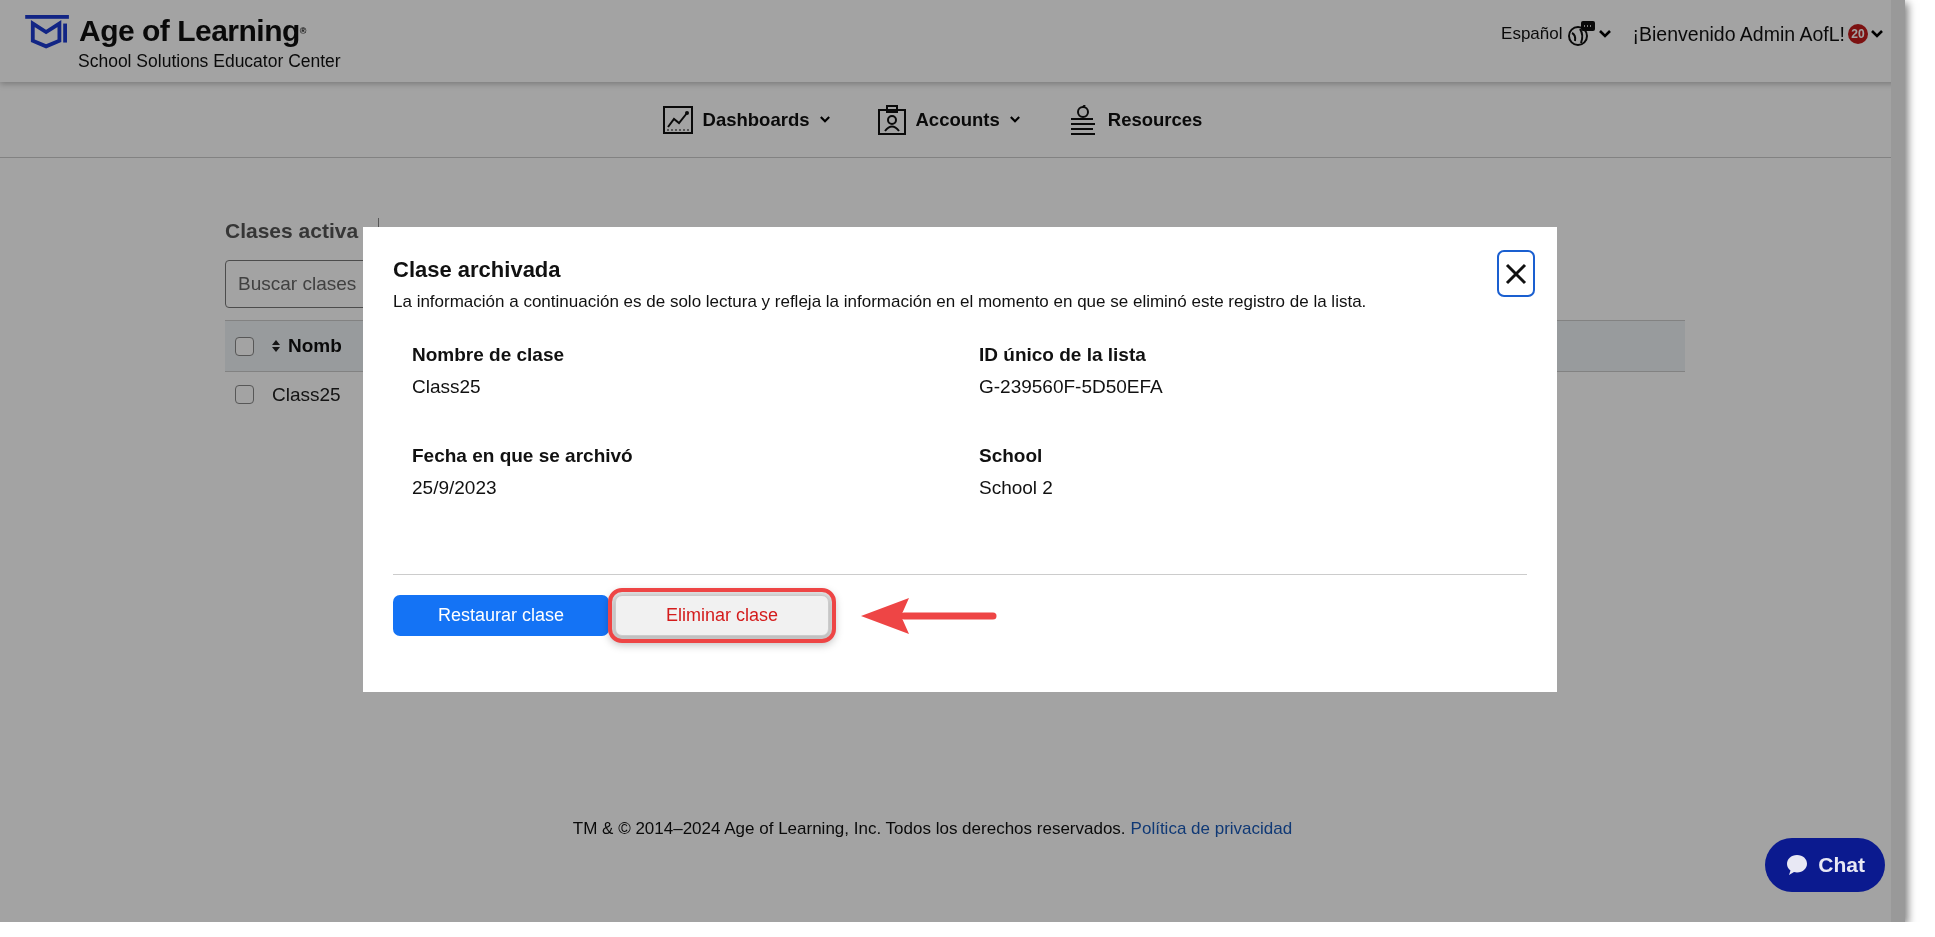 This screenshot has width=1935, height=937. Describe the element at coordinates (209, 61) in the screenshot. I see `logo-subtitle: School Solutions Educator Center` at that location.